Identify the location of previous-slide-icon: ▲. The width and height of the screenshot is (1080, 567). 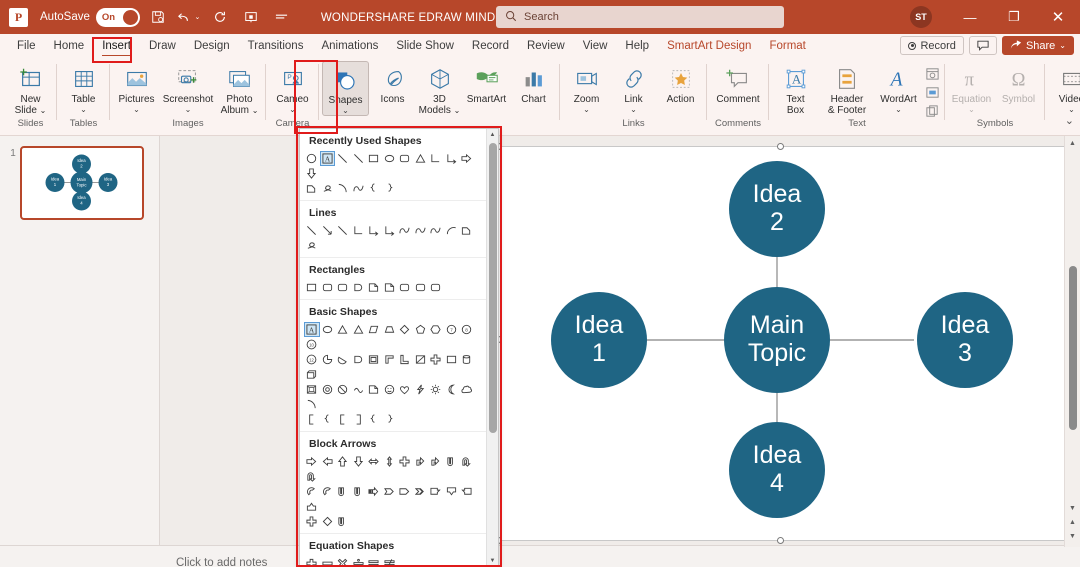
(1072, 522).